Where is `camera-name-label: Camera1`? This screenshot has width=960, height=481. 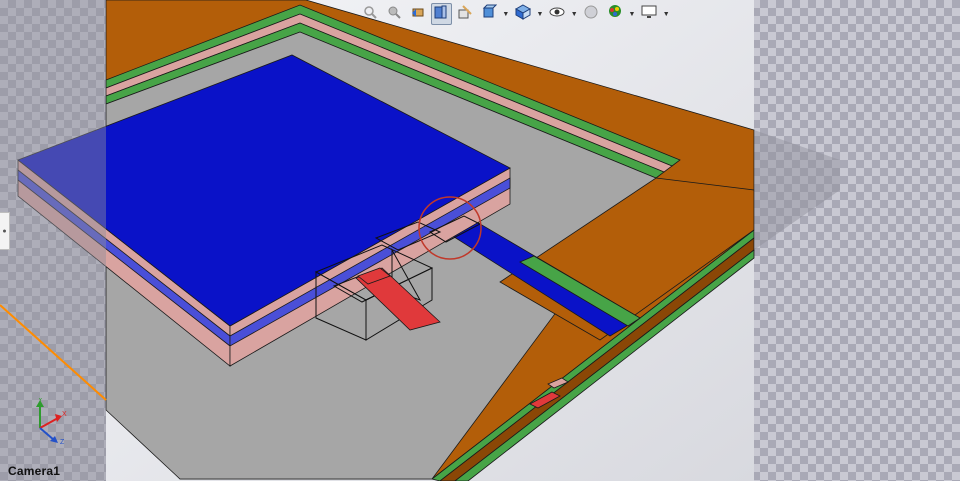
camera-name-label: Camera1 is located at coordinates (34, 471).